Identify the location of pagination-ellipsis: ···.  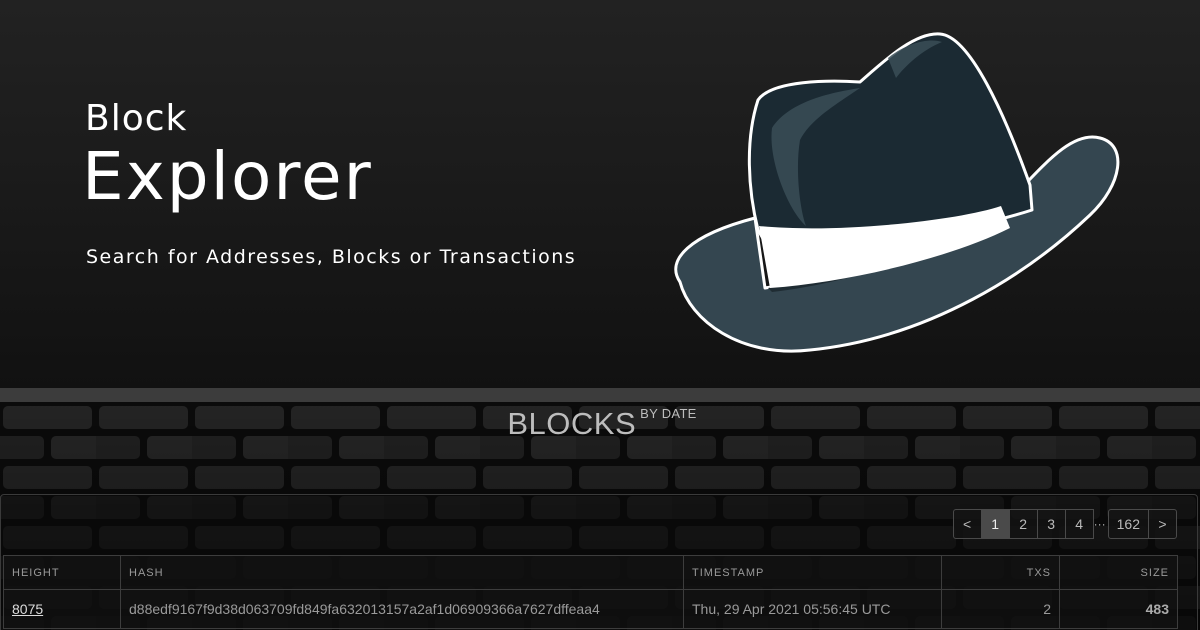
(1099, 524).